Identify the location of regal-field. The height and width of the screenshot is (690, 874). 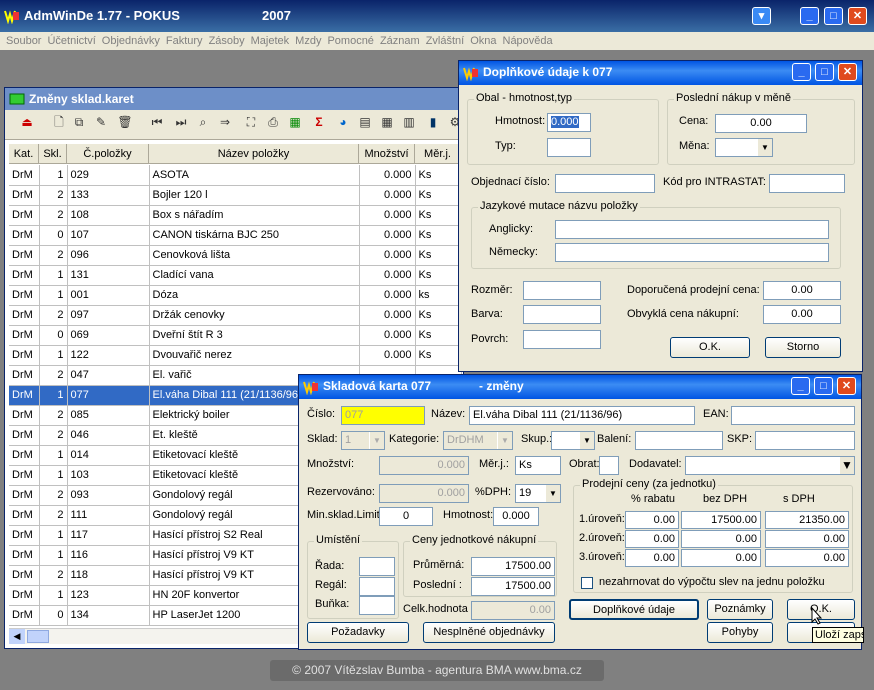
(377, 586).